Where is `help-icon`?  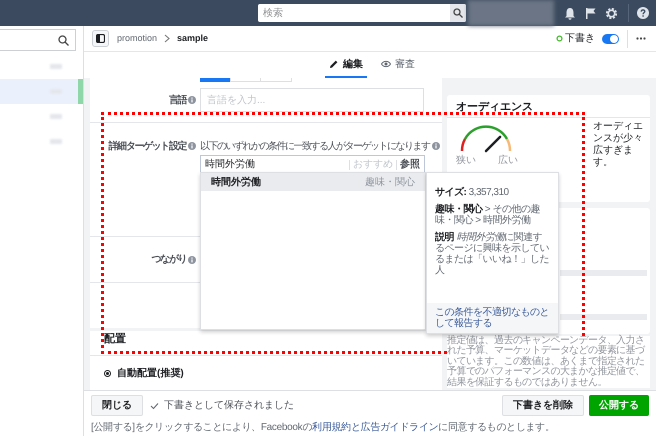
help-icon is located at coordinates (643, 13).